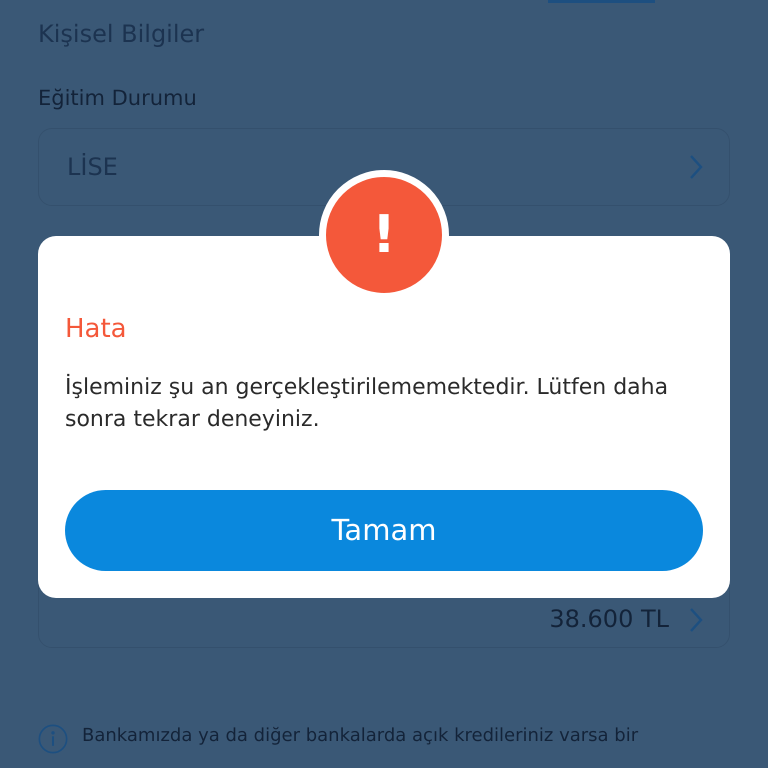 This screenshot has width=768, height=768. What do you see at coordinates (367, 403) in the screenshot?
I see `dialog-message: İşleminiz şu an gerçekleştirilememektedir. Lütfen daha sonra tekrar deneyiniz.` at bounding box center [367, 403].